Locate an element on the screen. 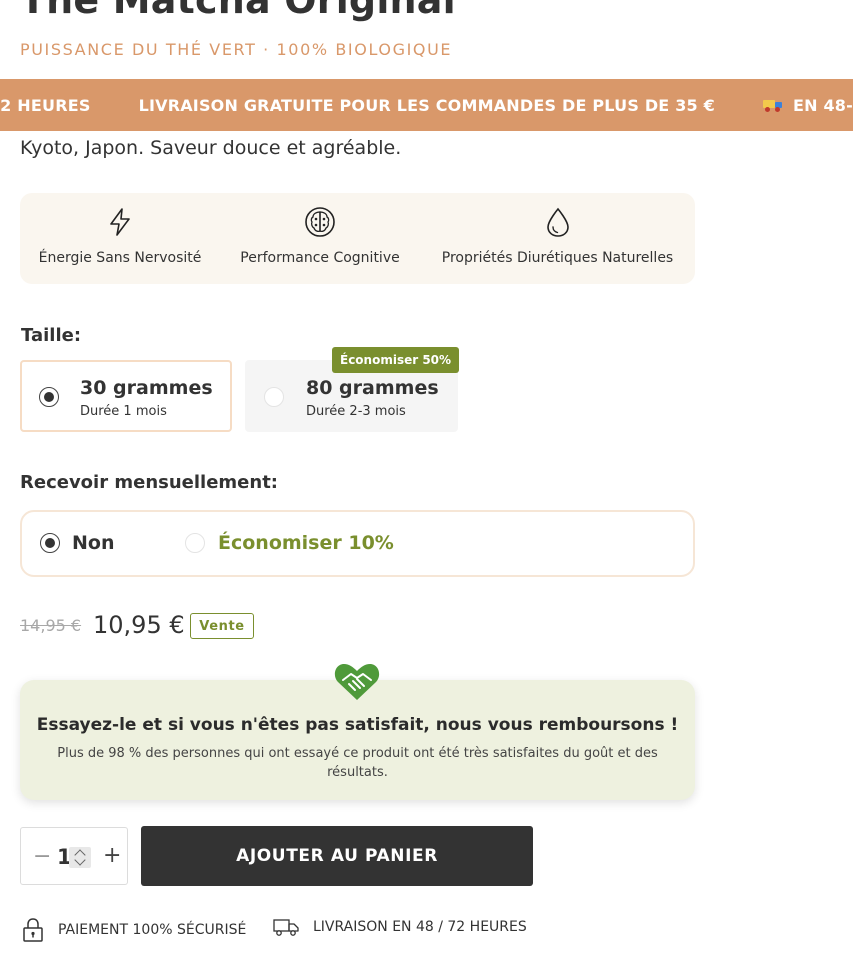 The height and width of the screenshot is (967, 853). subscription-radio-no is located at coordinates (50, 543).